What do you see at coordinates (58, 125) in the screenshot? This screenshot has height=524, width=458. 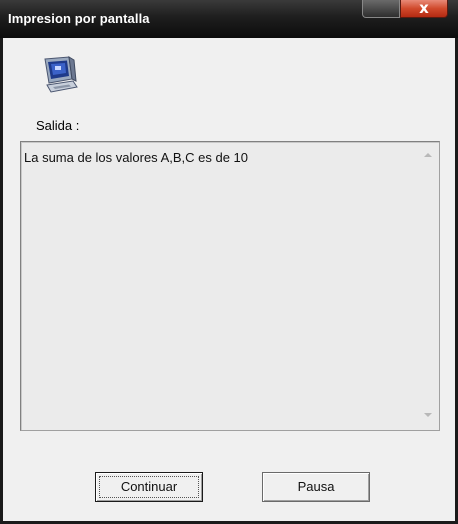 I see `output-label: Salida :` at bounding box center [58, 125].